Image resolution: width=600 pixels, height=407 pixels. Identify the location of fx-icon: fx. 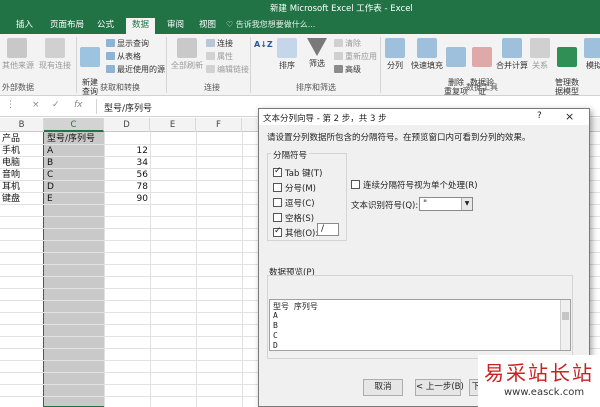
(78, 105).